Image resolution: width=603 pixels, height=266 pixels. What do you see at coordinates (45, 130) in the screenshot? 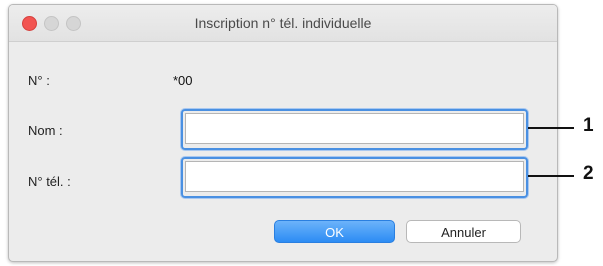
I see `name-label: Nom :` at bounding box center [45, 130].